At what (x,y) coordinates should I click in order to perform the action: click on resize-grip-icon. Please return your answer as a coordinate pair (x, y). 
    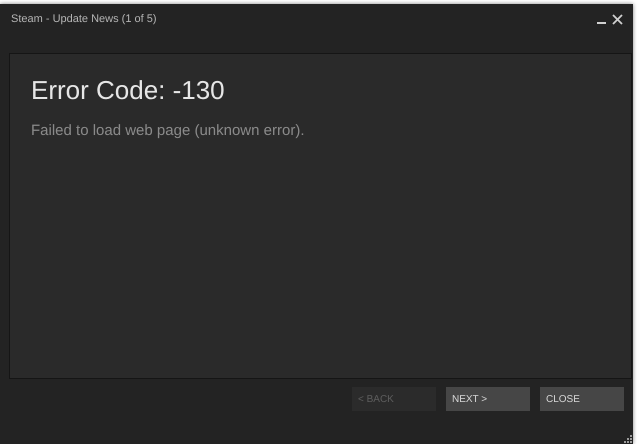
    Looking at the image, I should click on (627, 438).